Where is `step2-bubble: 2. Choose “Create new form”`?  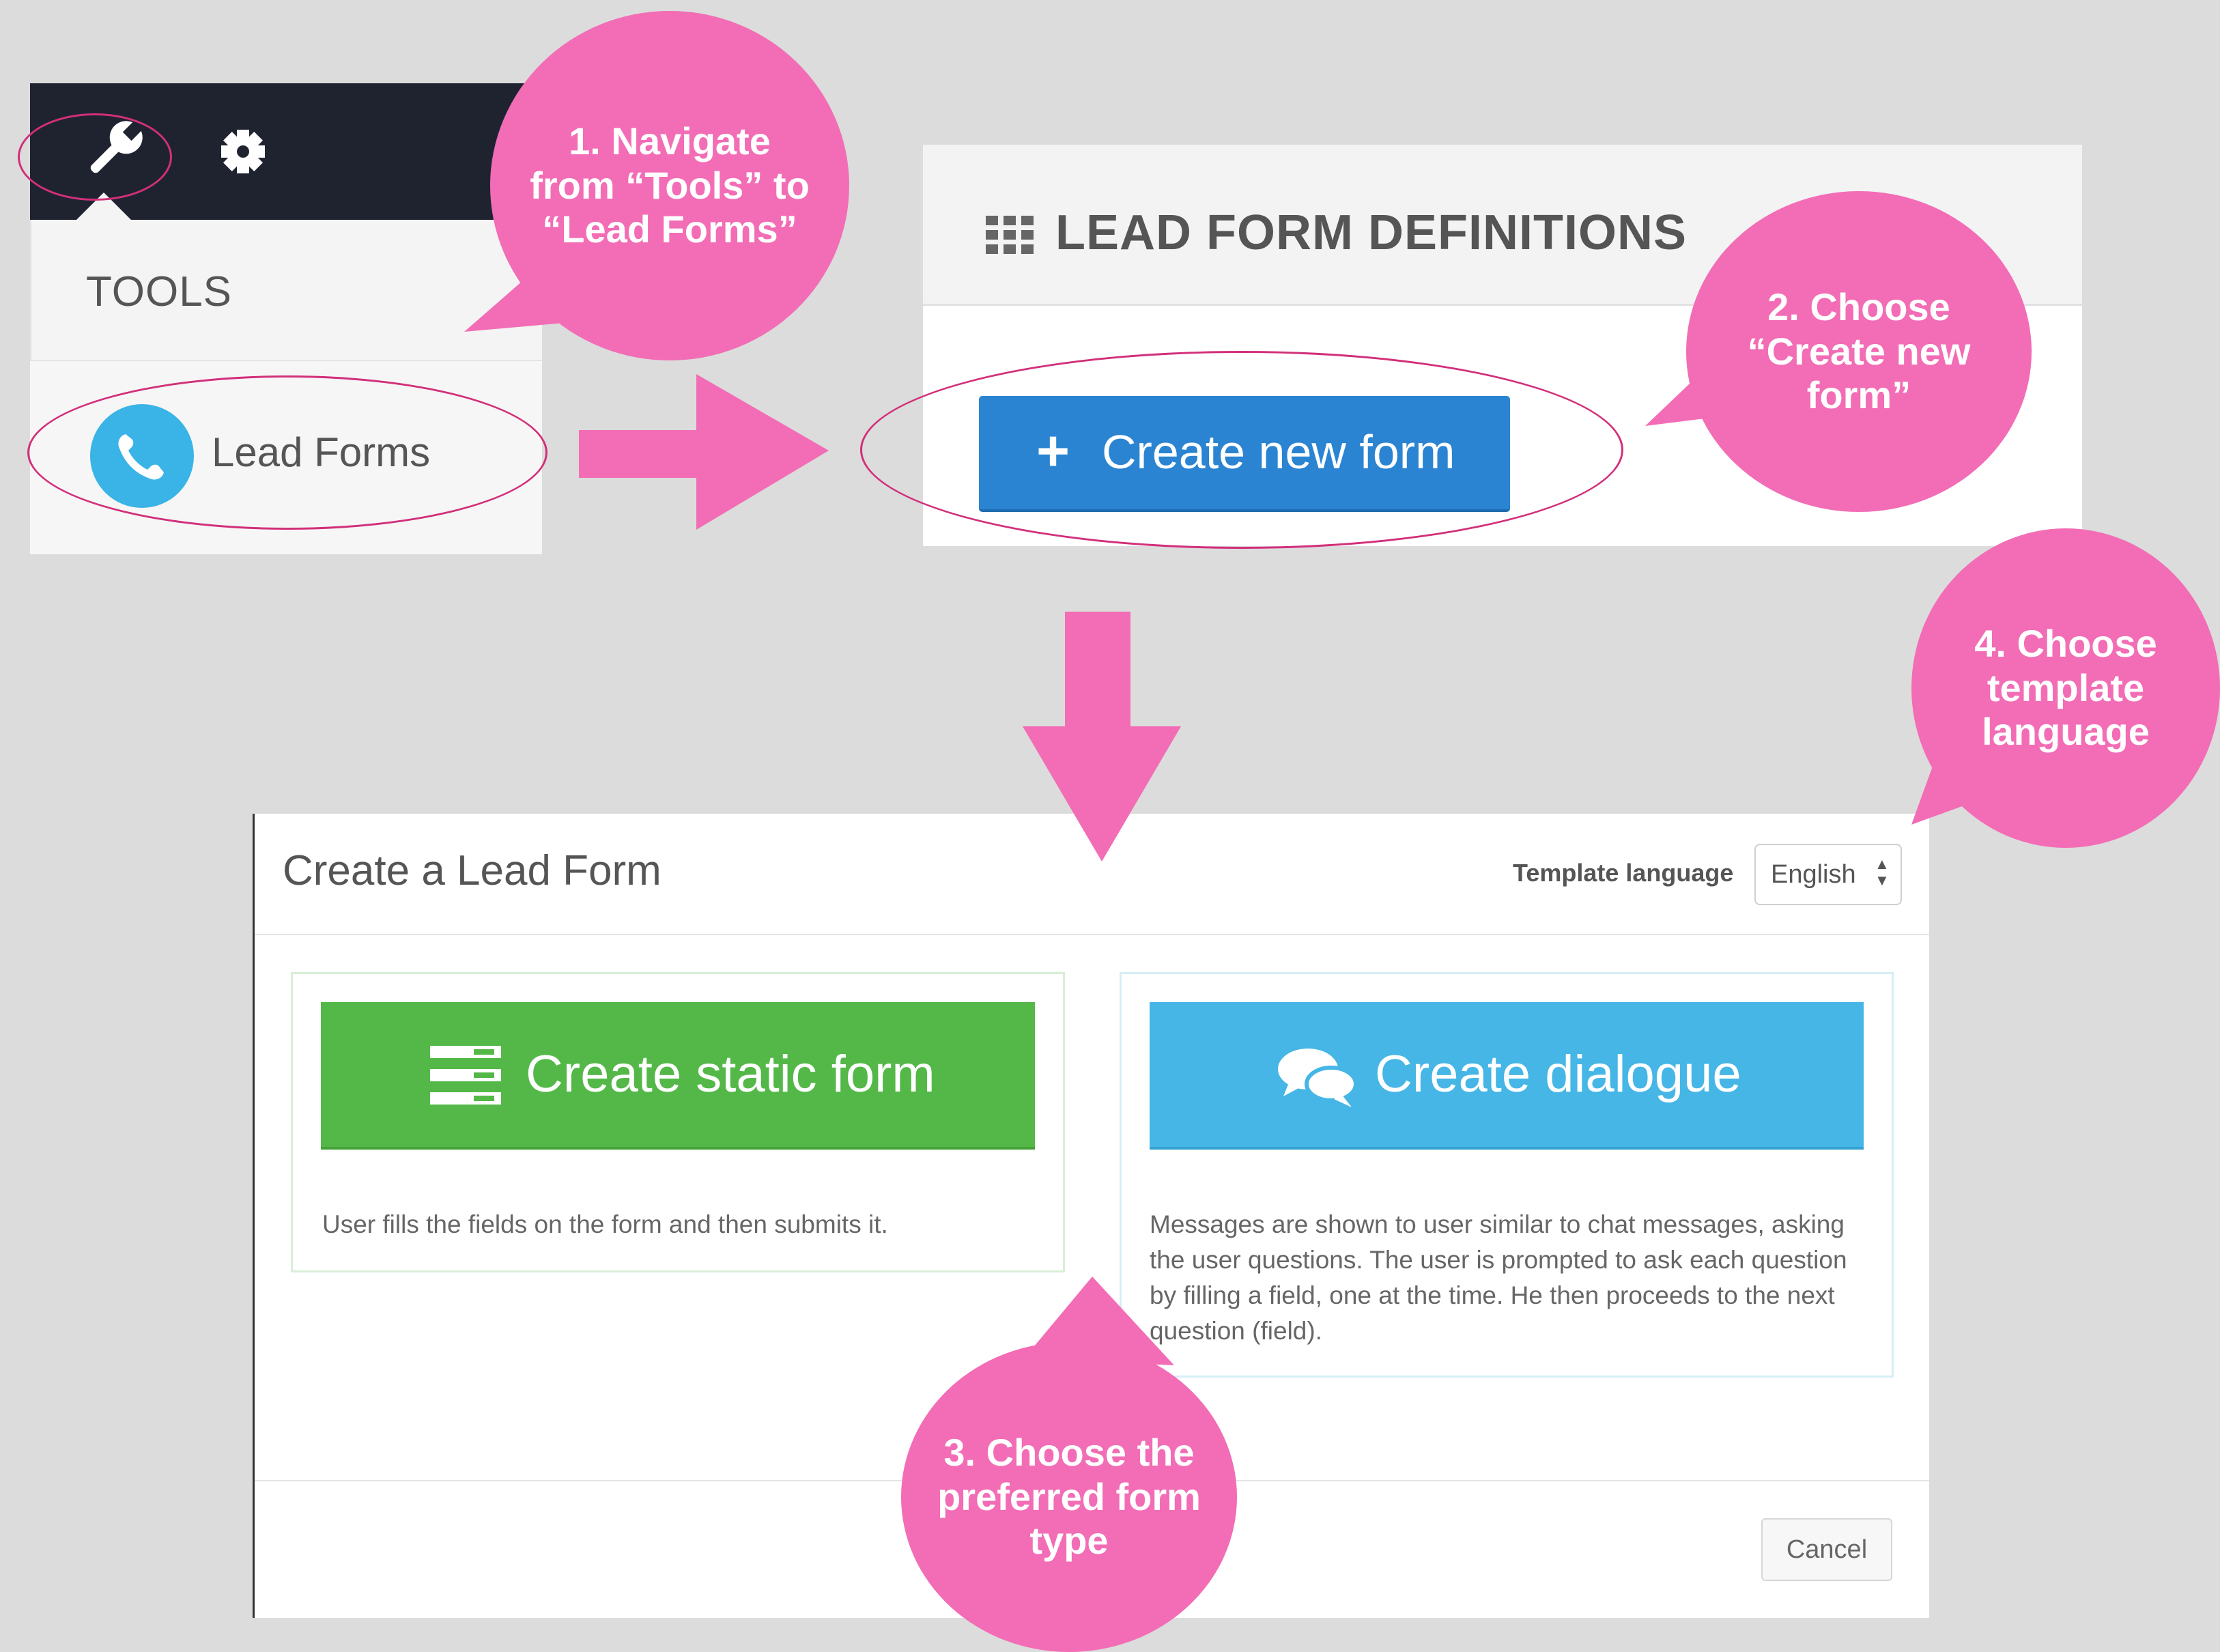
step2-bubble: 2. Choose “Create new form” is located at coordinates (1859, 351).